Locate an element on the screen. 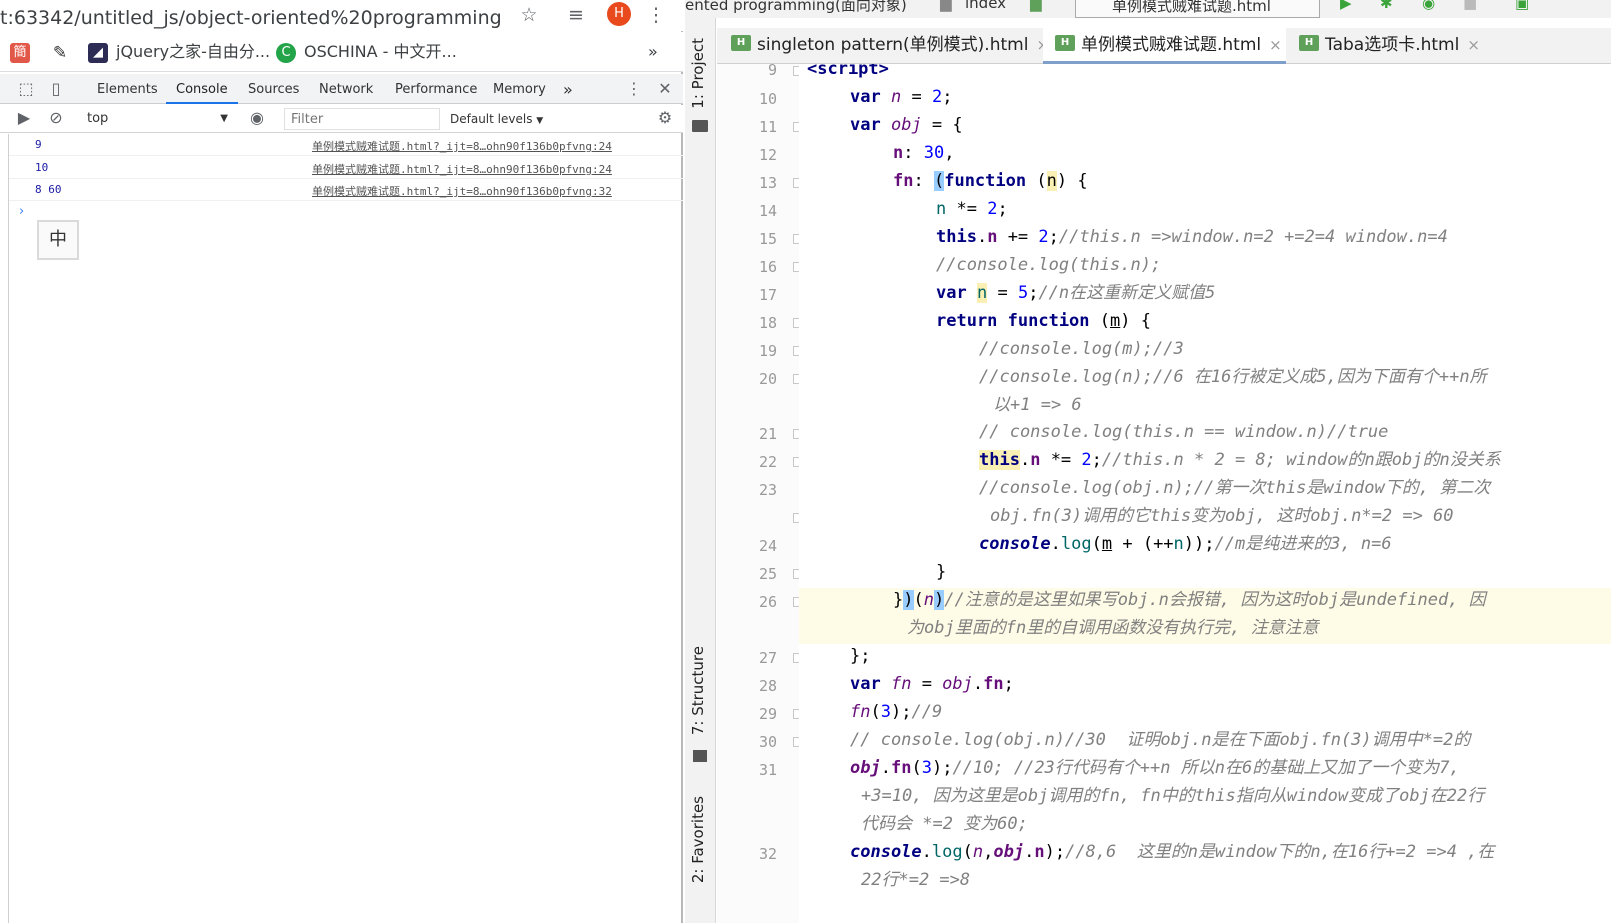 The image size is (1611, 923). eye-icon: ◉ is located at coordinates (257, 118).